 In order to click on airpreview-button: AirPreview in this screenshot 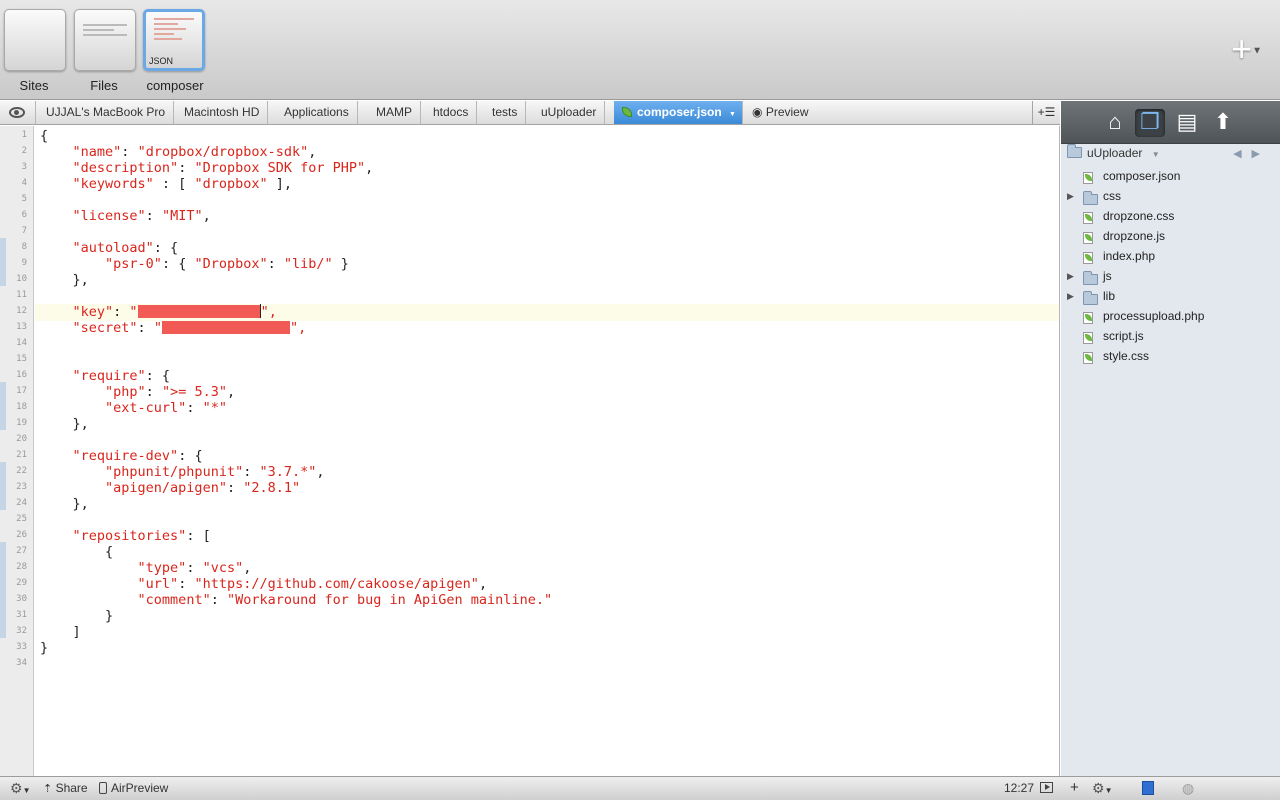, I will do `click(133, 788)`.